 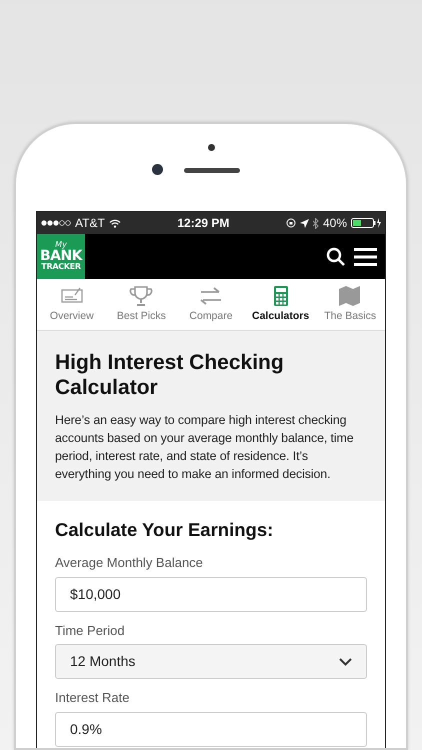 I want to click on battery-icon, so click(x=366, y=223).